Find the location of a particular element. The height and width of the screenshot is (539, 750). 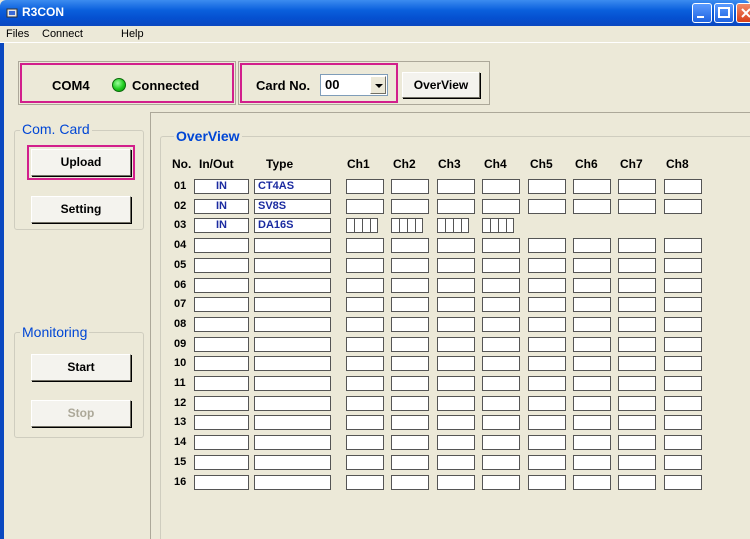

close-button is located at coordinates (743, 13).